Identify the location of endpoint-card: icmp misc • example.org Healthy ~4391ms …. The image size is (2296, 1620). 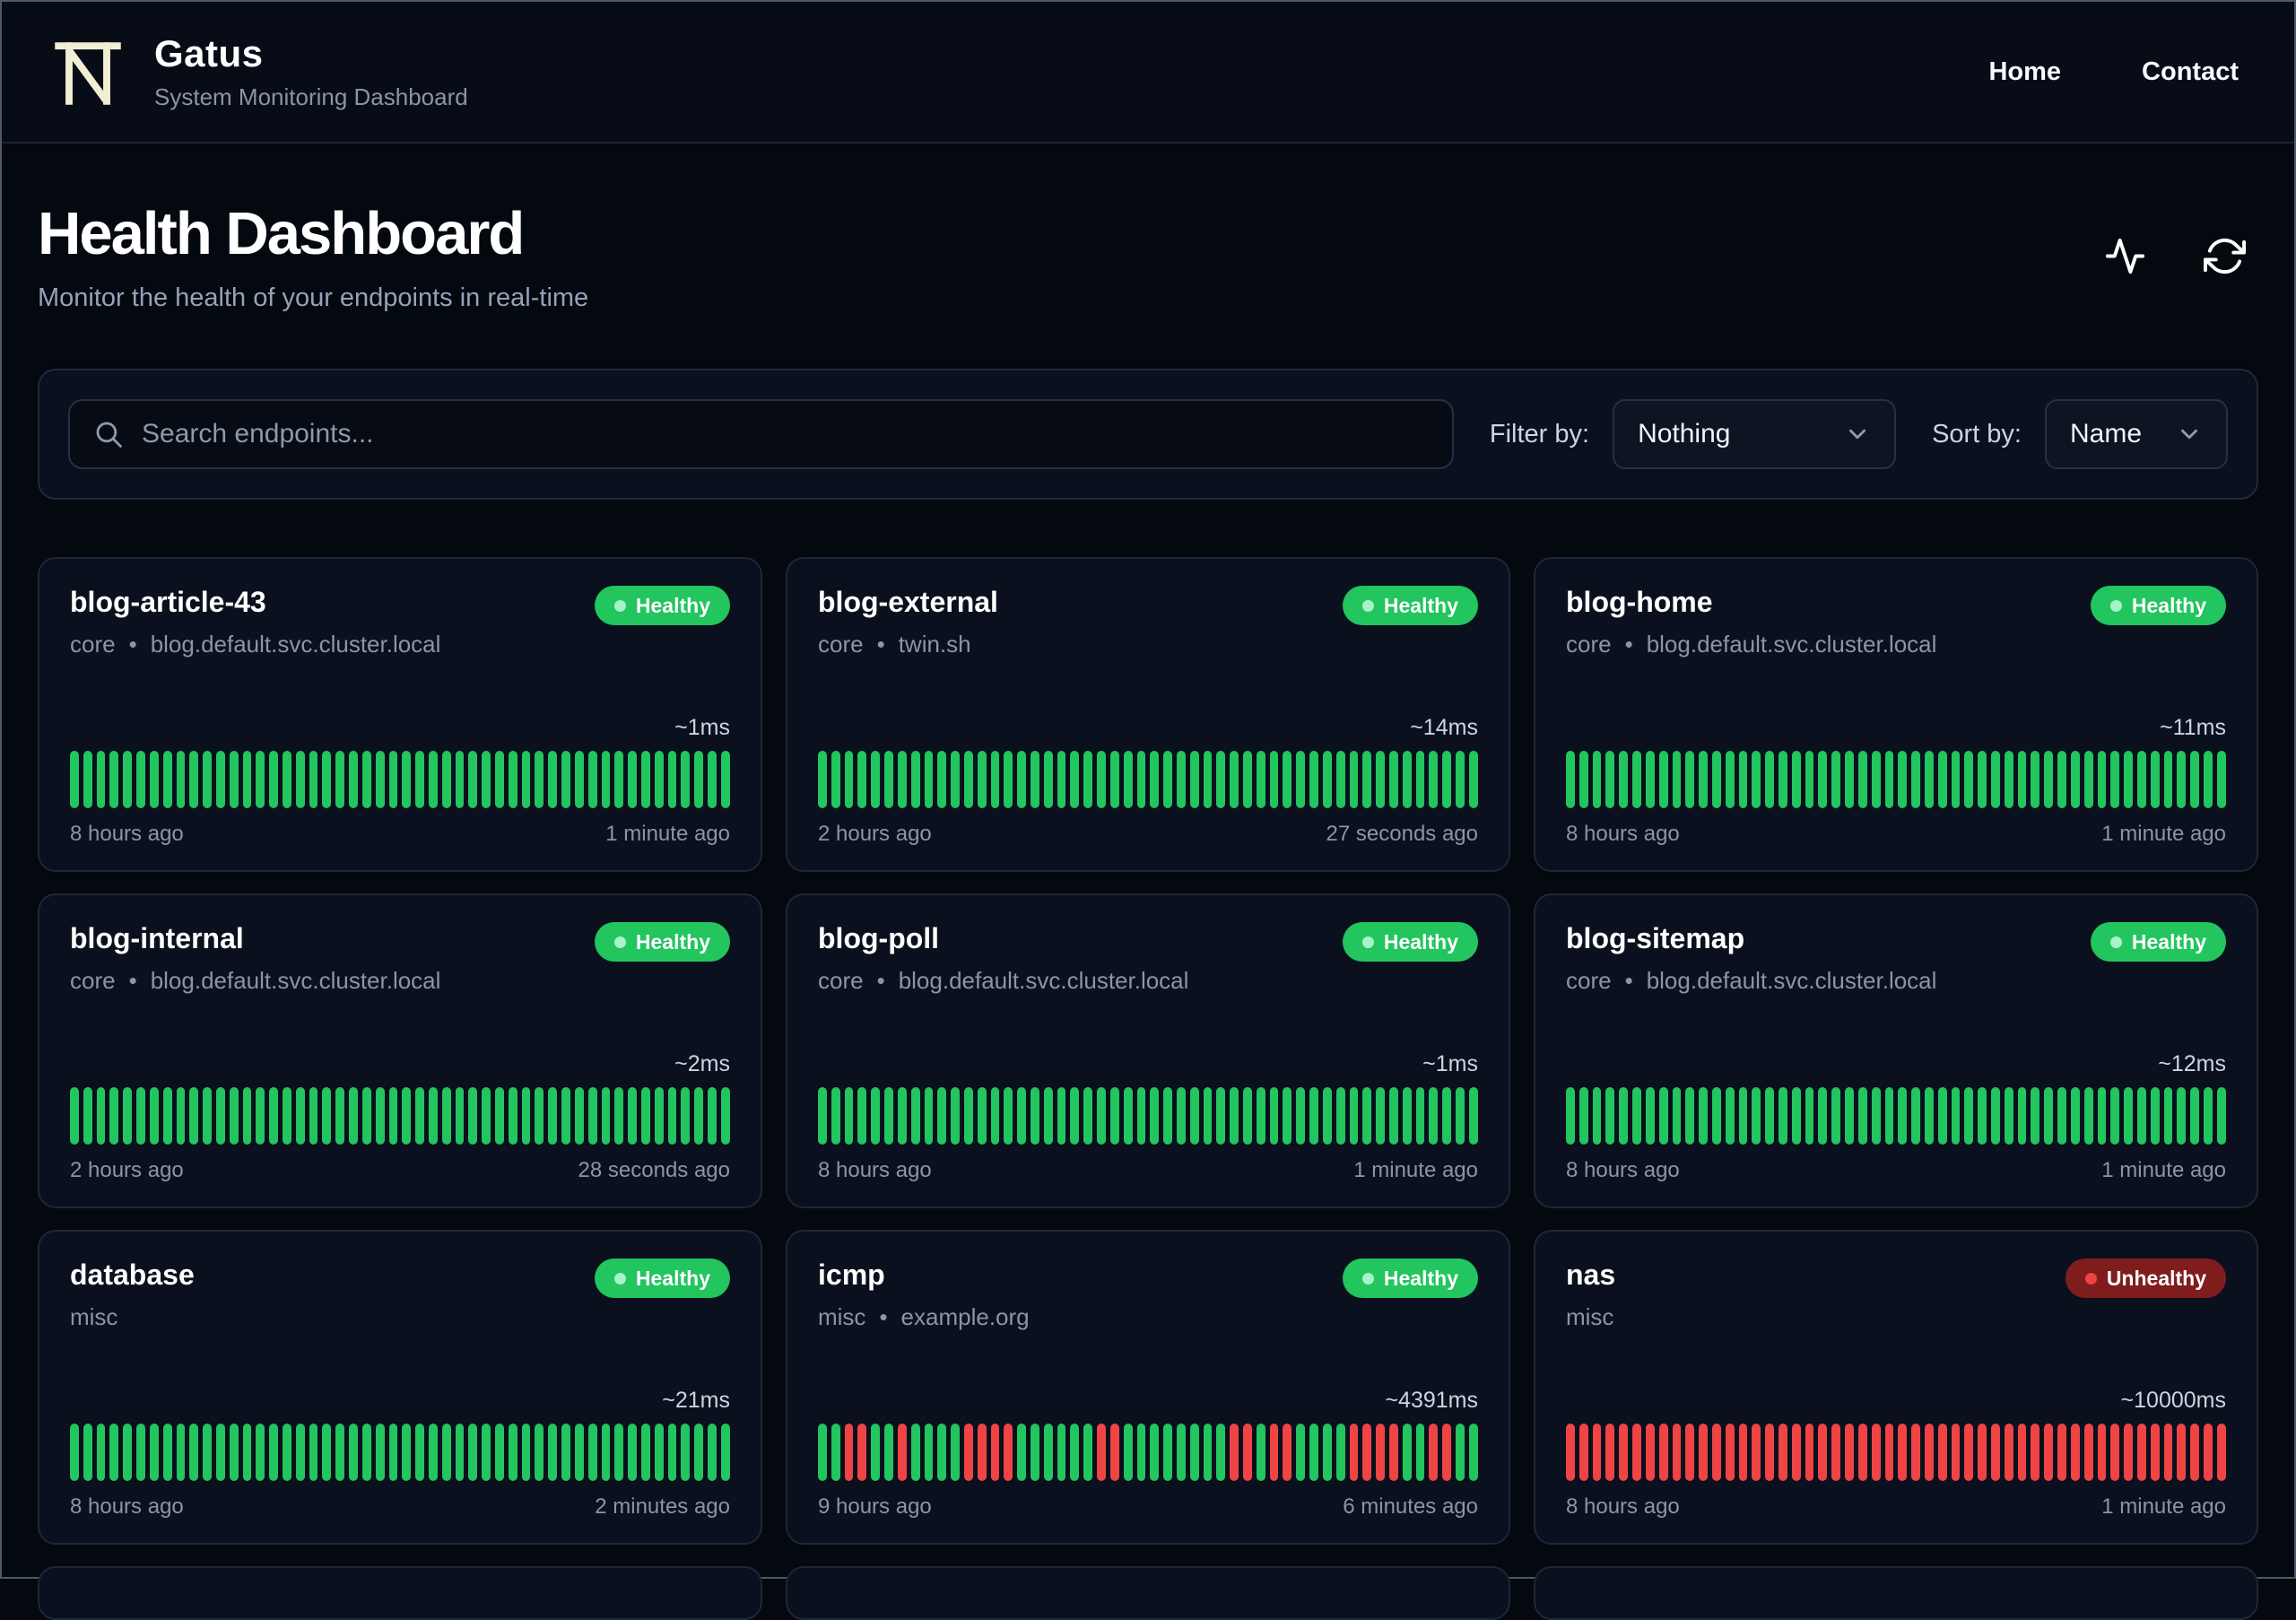
(1148, 1387).